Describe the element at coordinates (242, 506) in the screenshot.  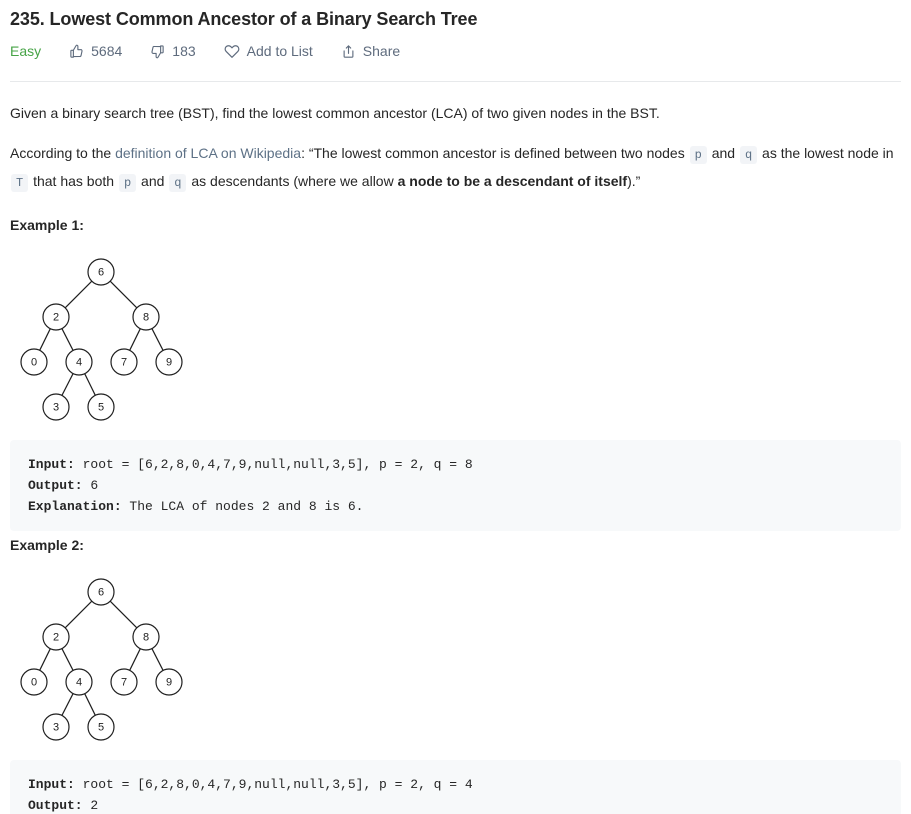
I see `example-1-explanation-value: The LCA of nodes 2 and 8 is 6.` at that location.